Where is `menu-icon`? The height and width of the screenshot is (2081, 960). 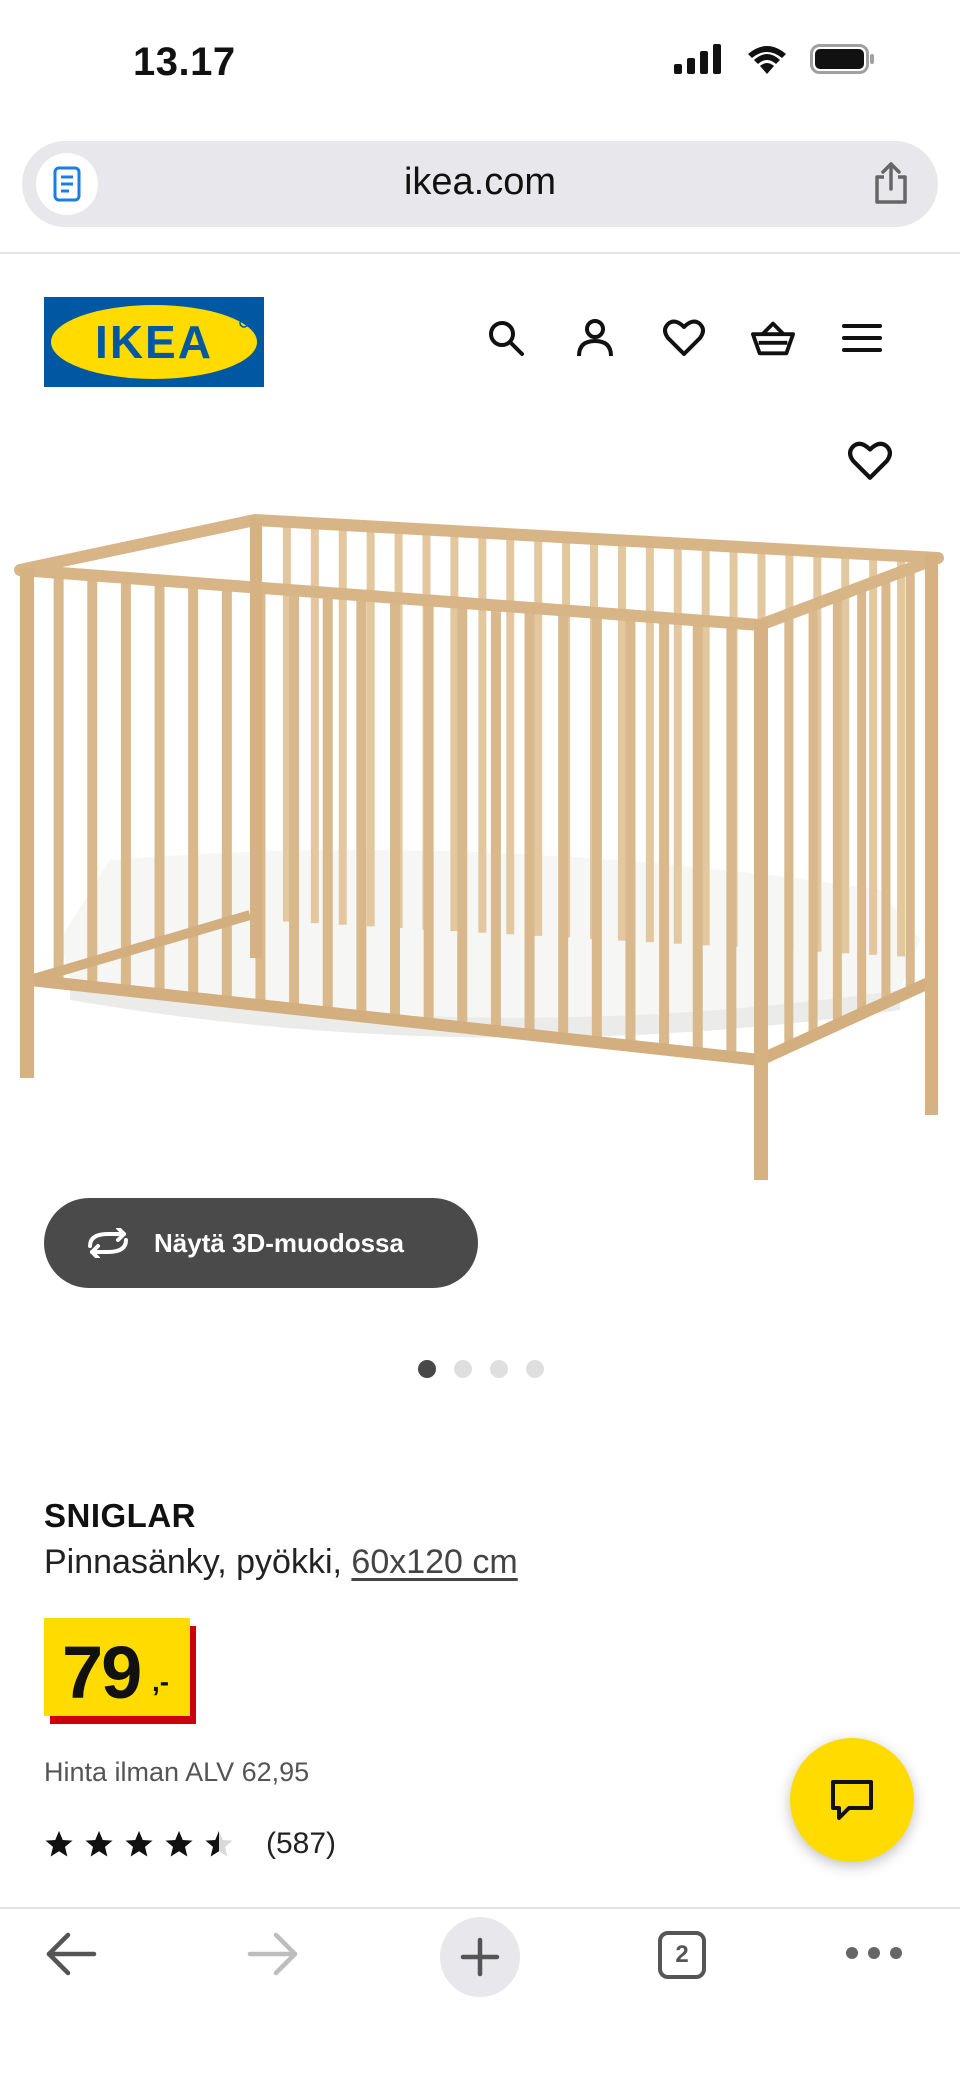 menu-icon is located at coordinates (862, 338).